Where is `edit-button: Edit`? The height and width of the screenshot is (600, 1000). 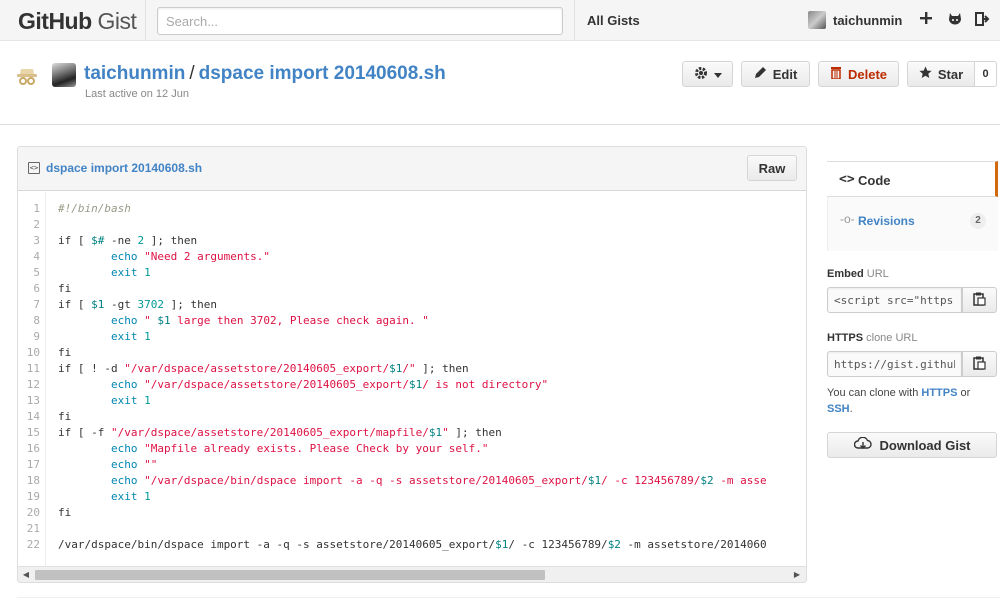
edit-button: Edit is located at coordinates (775, 74).